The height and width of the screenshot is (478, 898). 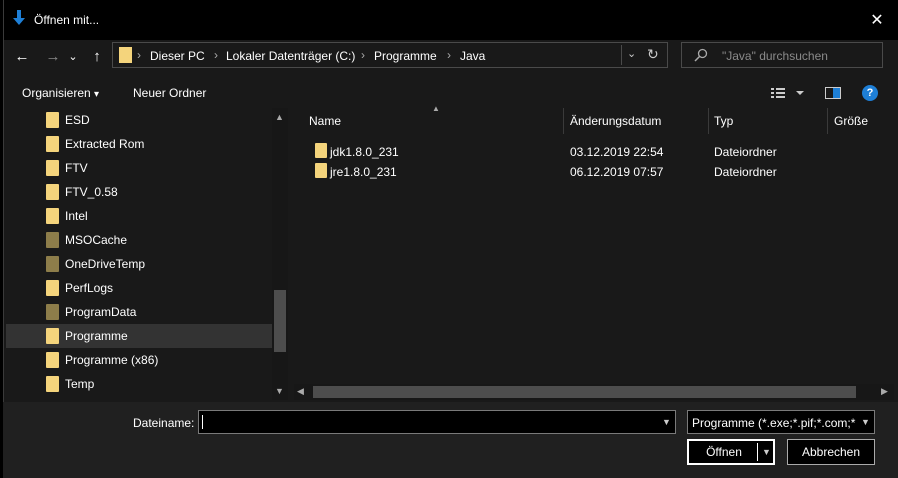 I want to click on cancel-button: Abbrechen, so click(x=831, y=452).